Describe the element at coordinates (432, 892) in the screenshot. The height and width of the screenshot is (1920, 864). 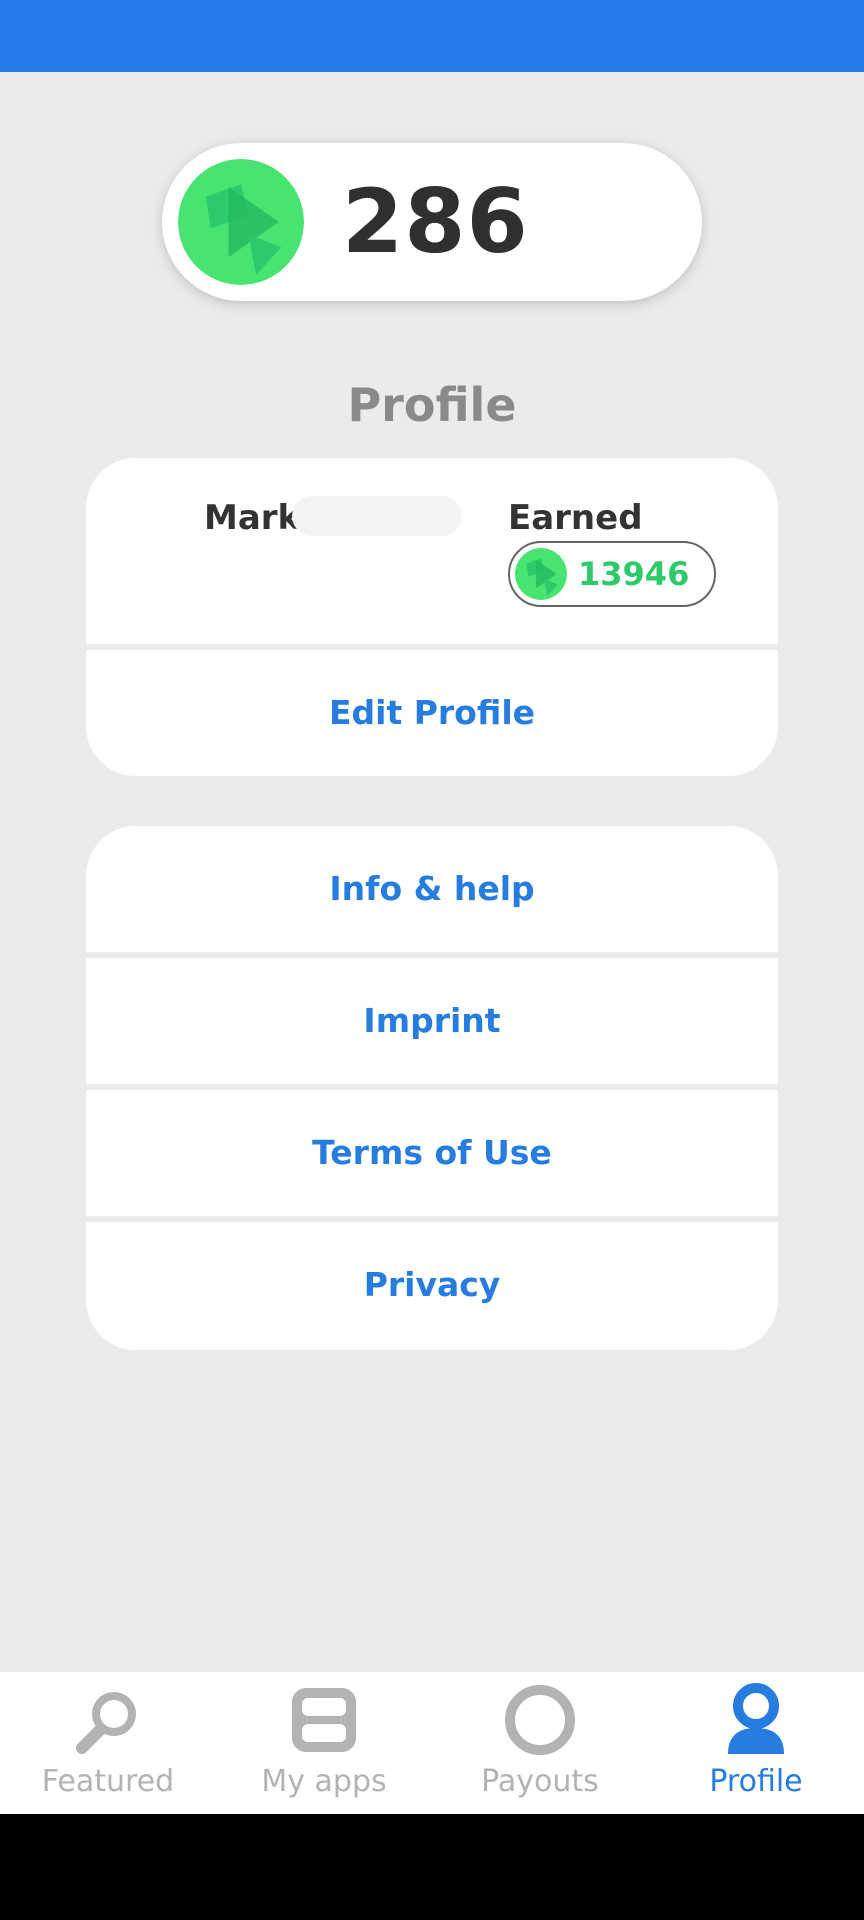
I see `info-help-link: Info & help` at that location.